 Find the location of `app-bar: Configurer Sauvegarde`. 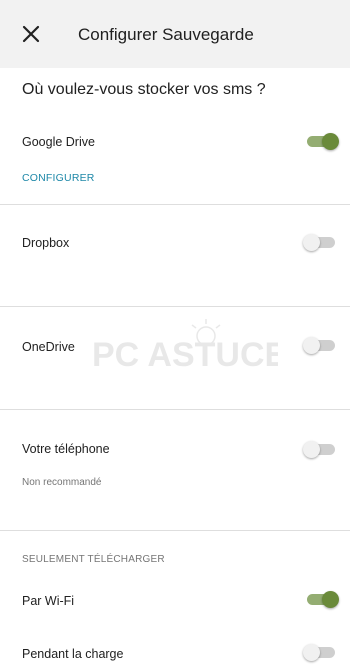

app-bar: Configurer Sauvegarde is located at coordinates (175, 34).